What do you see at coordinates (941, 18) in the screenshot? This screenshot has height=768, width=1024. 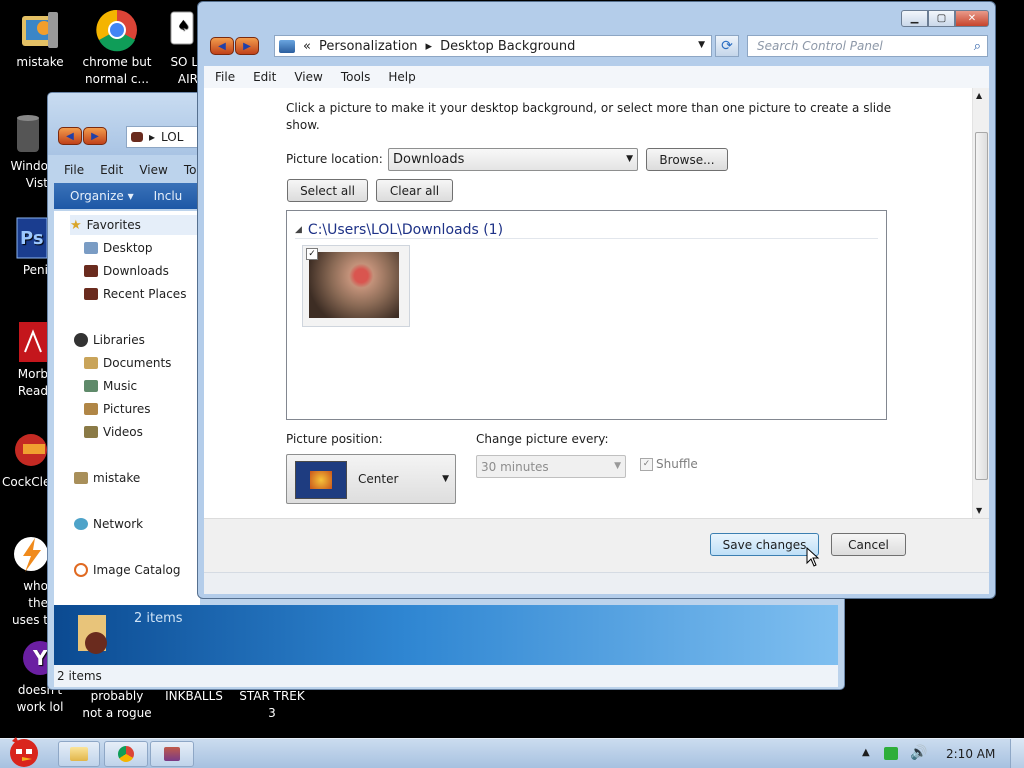 I see `maximize-button: ▢` at bounding box center [941, 18].